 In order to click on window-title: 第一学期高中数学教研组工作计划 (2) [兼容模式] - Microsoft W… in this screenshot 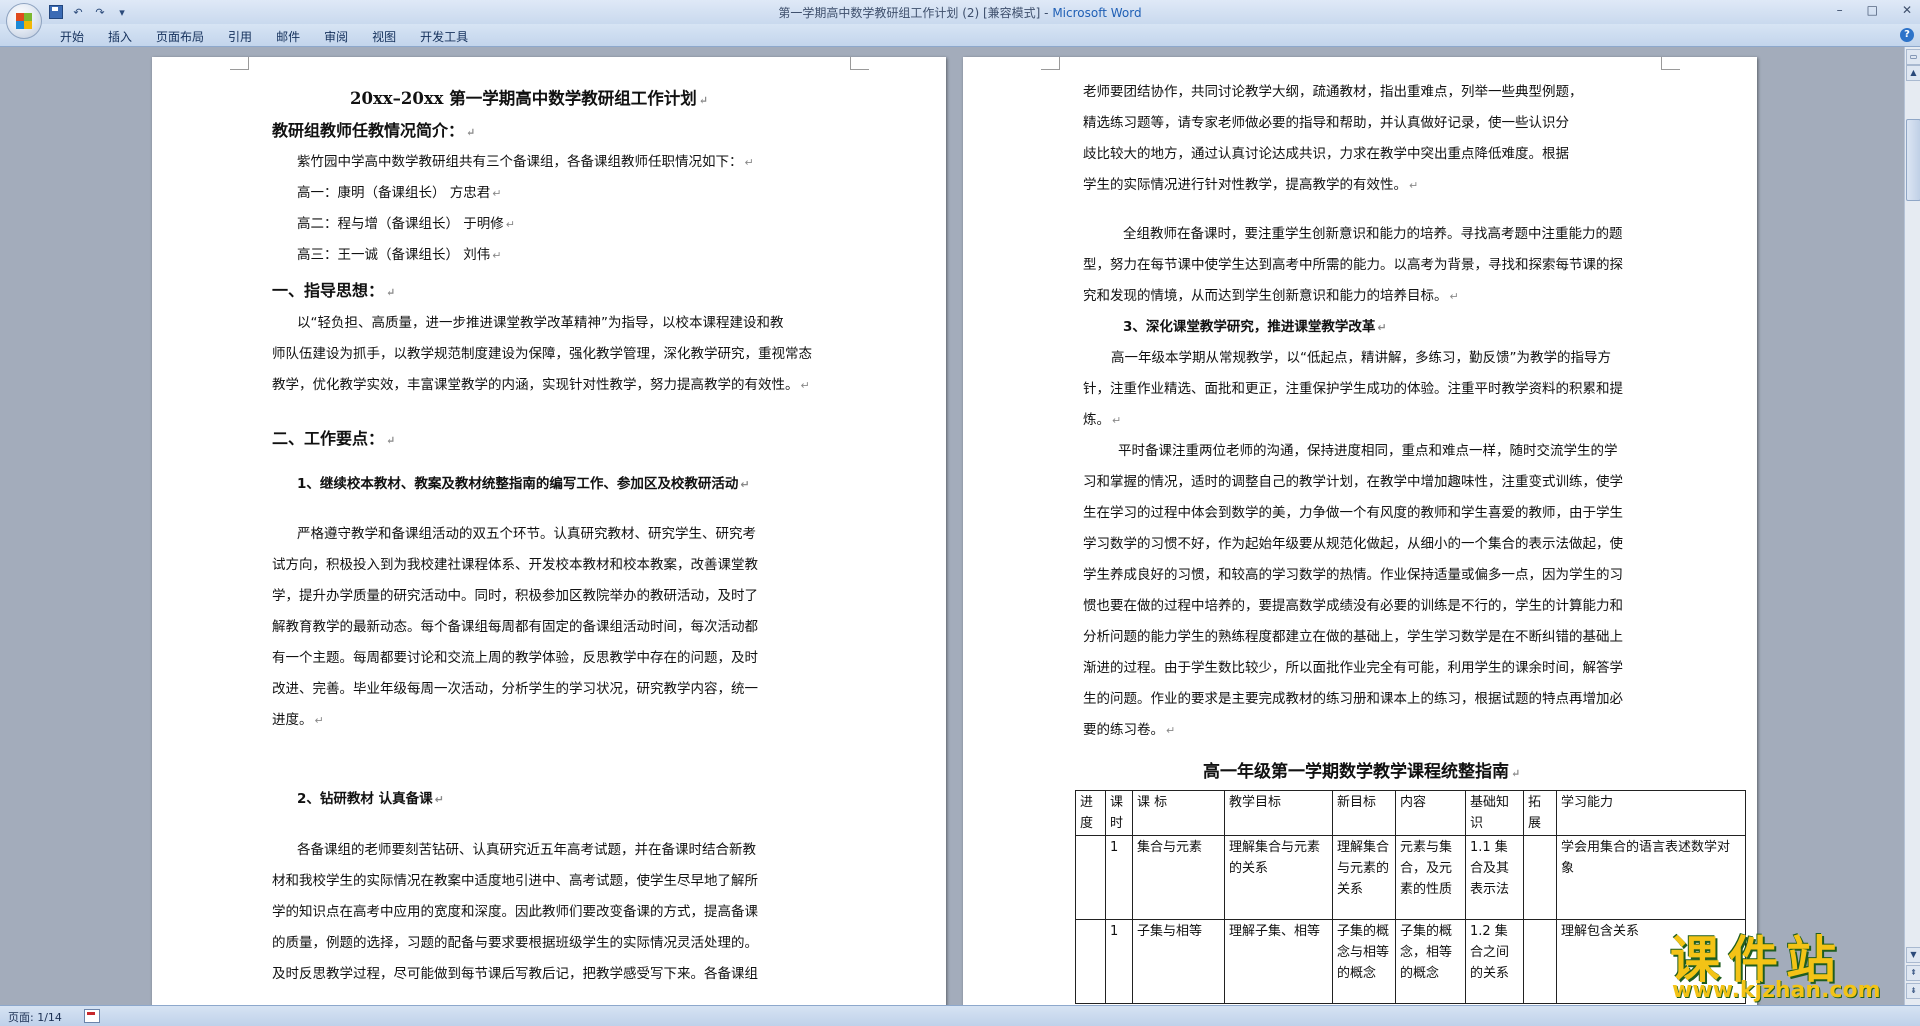, I will do `click(960, 12)`.